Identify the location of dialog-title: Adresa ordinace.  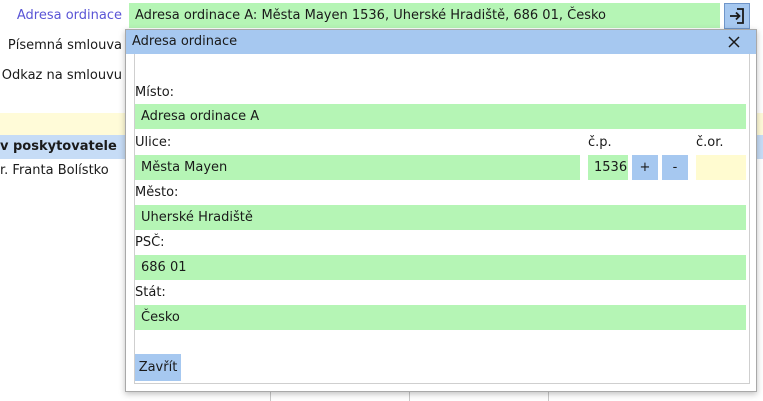
(185, 41).